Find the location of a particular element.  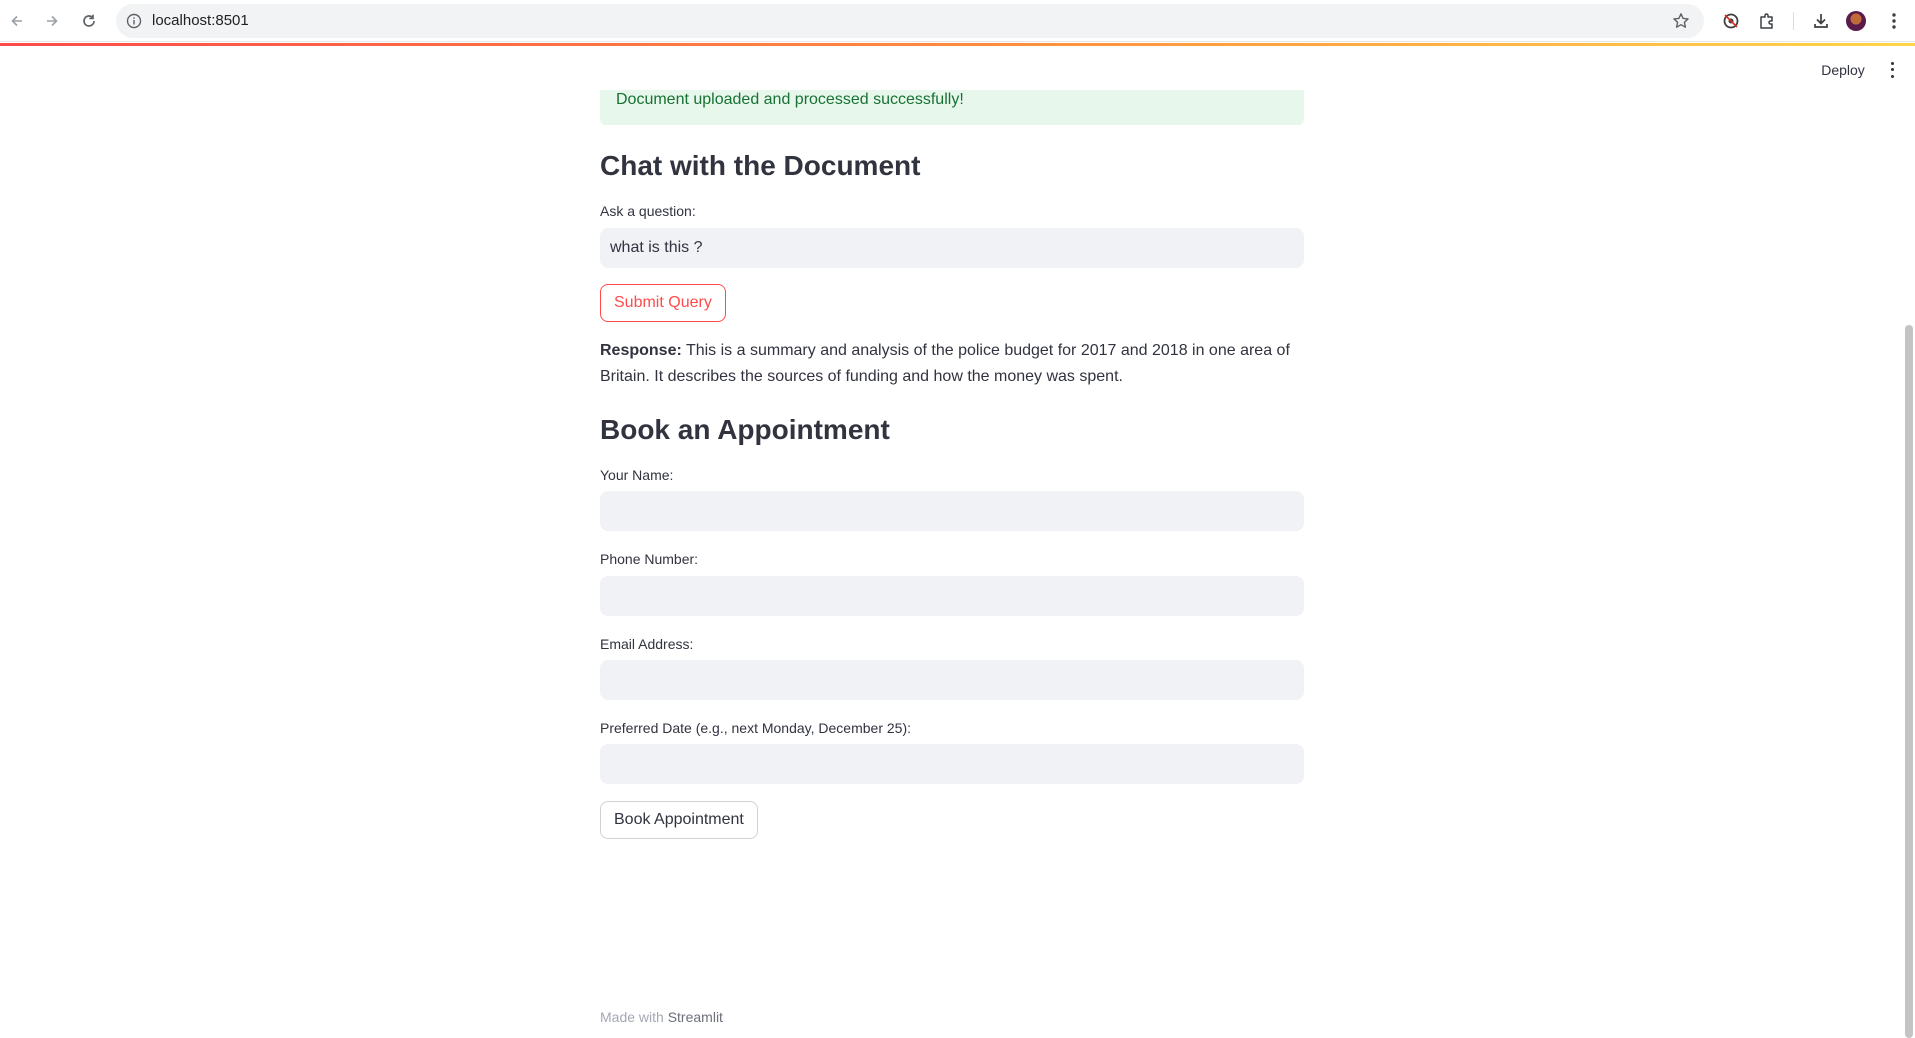

footer-streamlit-link: Streamlit is located at coordinates (695, 1017).